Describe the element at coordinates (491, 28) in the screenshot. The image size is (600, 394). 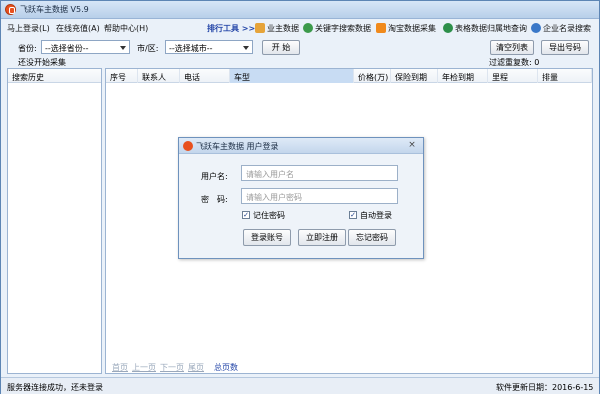
I see `phone-location-label: 表格数据归属地查询` at that location.